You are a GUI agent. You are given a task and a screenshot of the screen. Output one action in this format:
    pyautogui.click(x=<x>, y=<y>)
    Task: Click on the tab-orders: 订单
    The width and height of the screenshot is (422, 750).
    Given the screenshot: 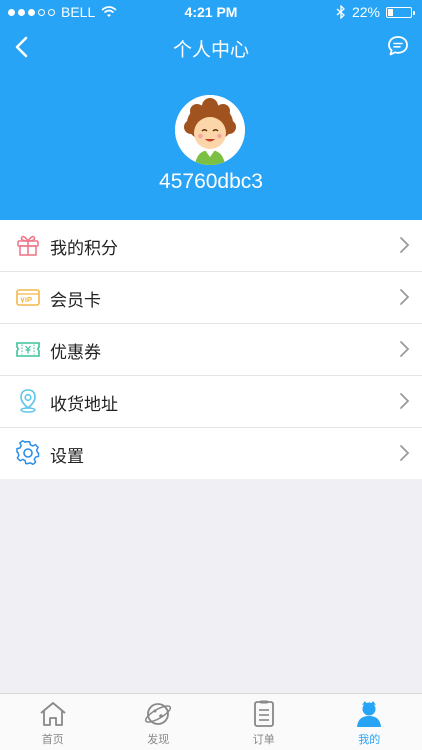 What is the action you would take?
    pyautogui.click(x=264, y=722)
    